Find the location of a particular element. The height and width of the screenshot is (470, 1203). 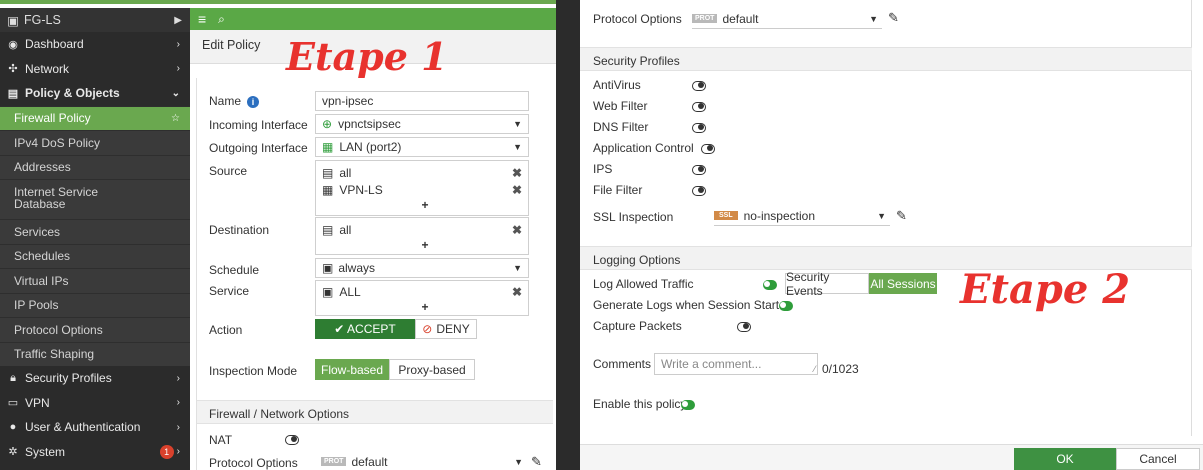

sidebar-item-network: ✣ Network › is located at coordinates (95, 69).